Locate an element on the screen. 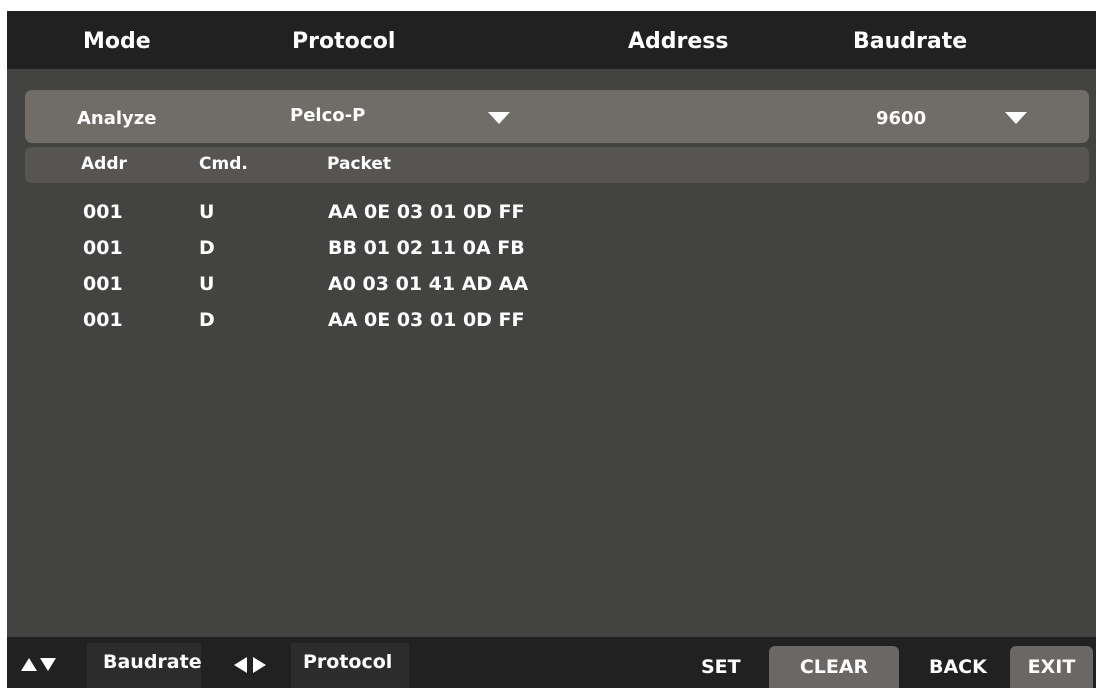 The image size is (1096, 688). set-button: SET is located at coordinates (721, 667).